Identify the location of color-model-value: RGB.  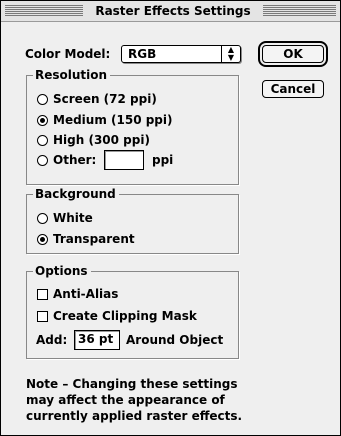
(142, 54).